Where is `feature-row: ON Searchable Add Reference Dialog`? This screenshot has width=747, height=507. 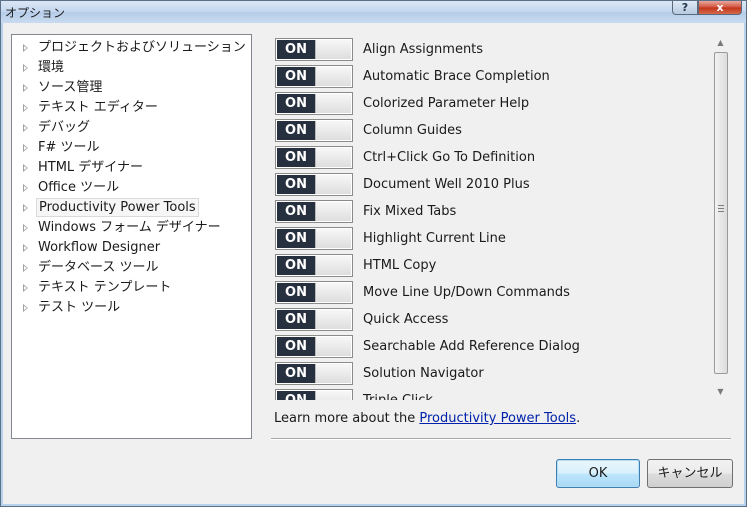
feature-row: ON Searchable Add Reference Dialog is located at coordinates (490, 348).